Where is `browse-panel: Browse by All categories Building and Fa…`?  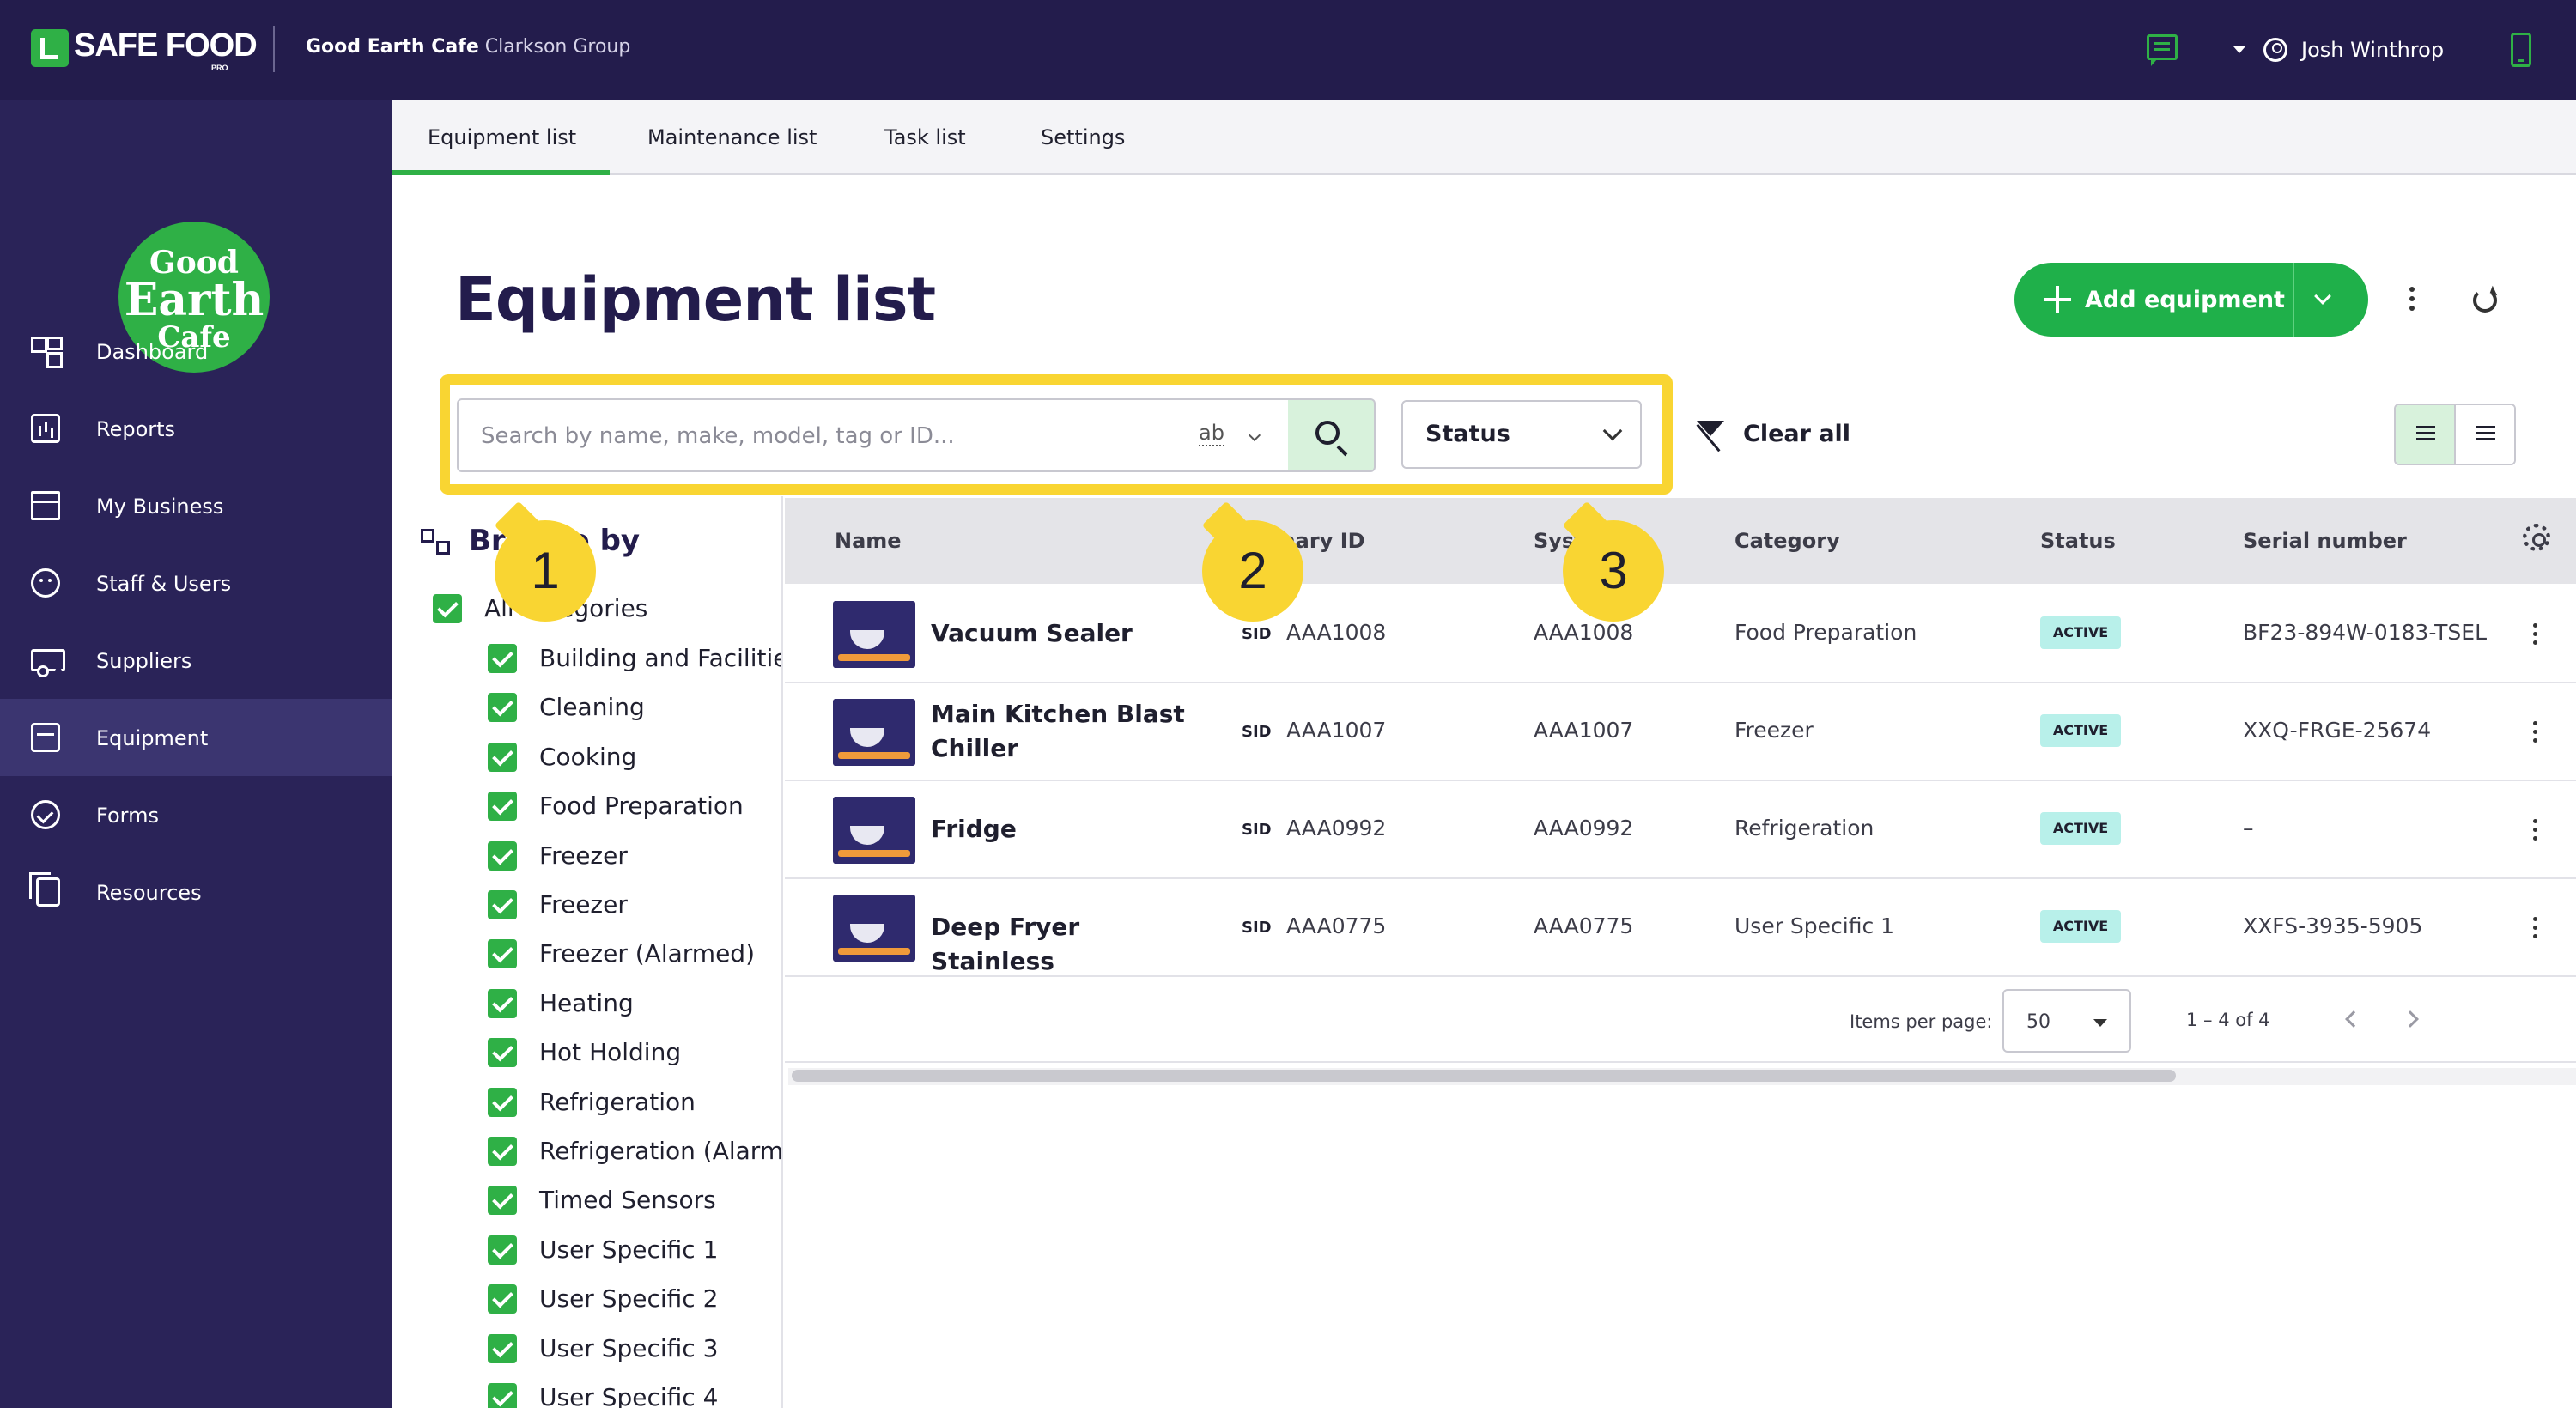
browse-panel: Browse by All categories Building and Fa… is located at coordinates (587, 952).